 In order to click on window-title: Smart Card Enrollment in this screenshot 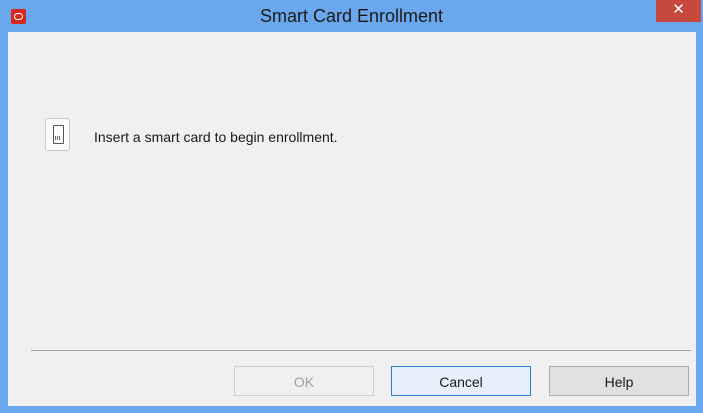, I will do `click(351, 16)`.